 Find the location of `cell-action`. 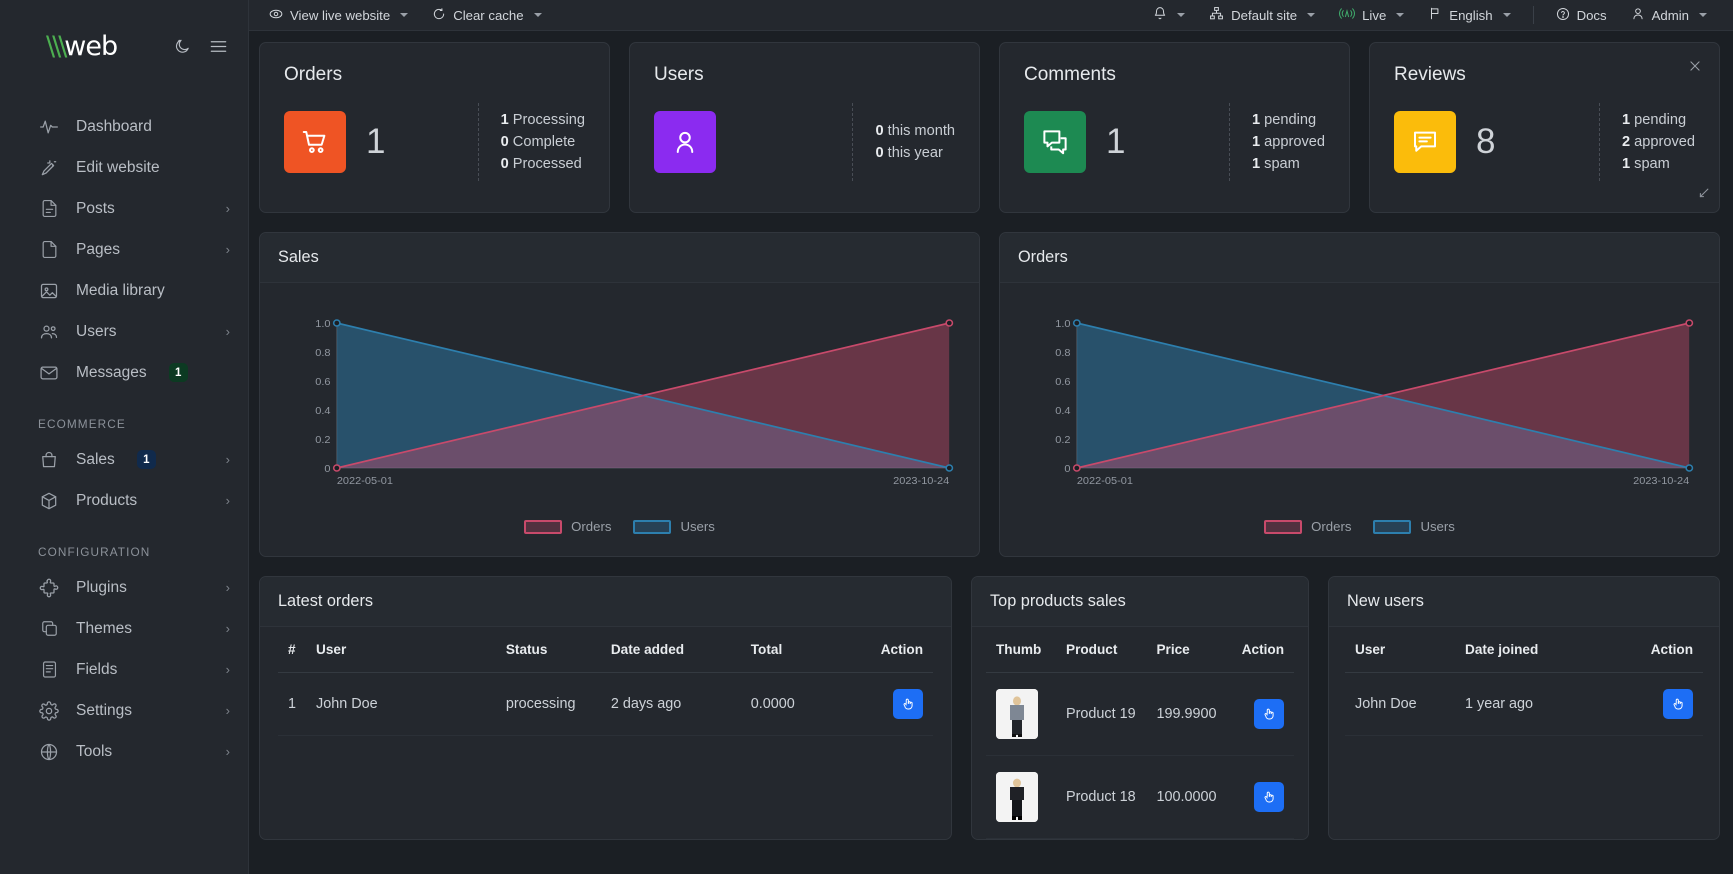

cell-action is located at coordinates (901, 704).